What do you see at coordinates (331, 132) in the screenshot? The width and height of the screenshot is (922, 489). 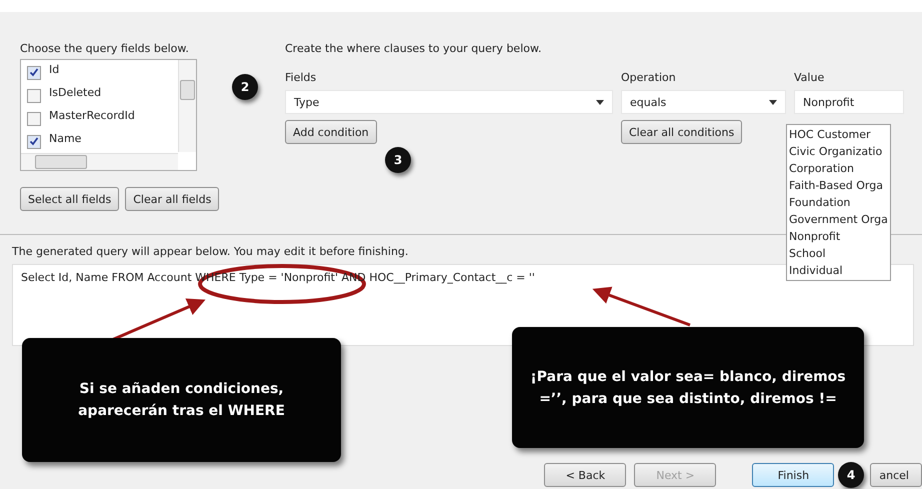 I see `add-condition-button: Add condition` at bounding box center [331, 132].